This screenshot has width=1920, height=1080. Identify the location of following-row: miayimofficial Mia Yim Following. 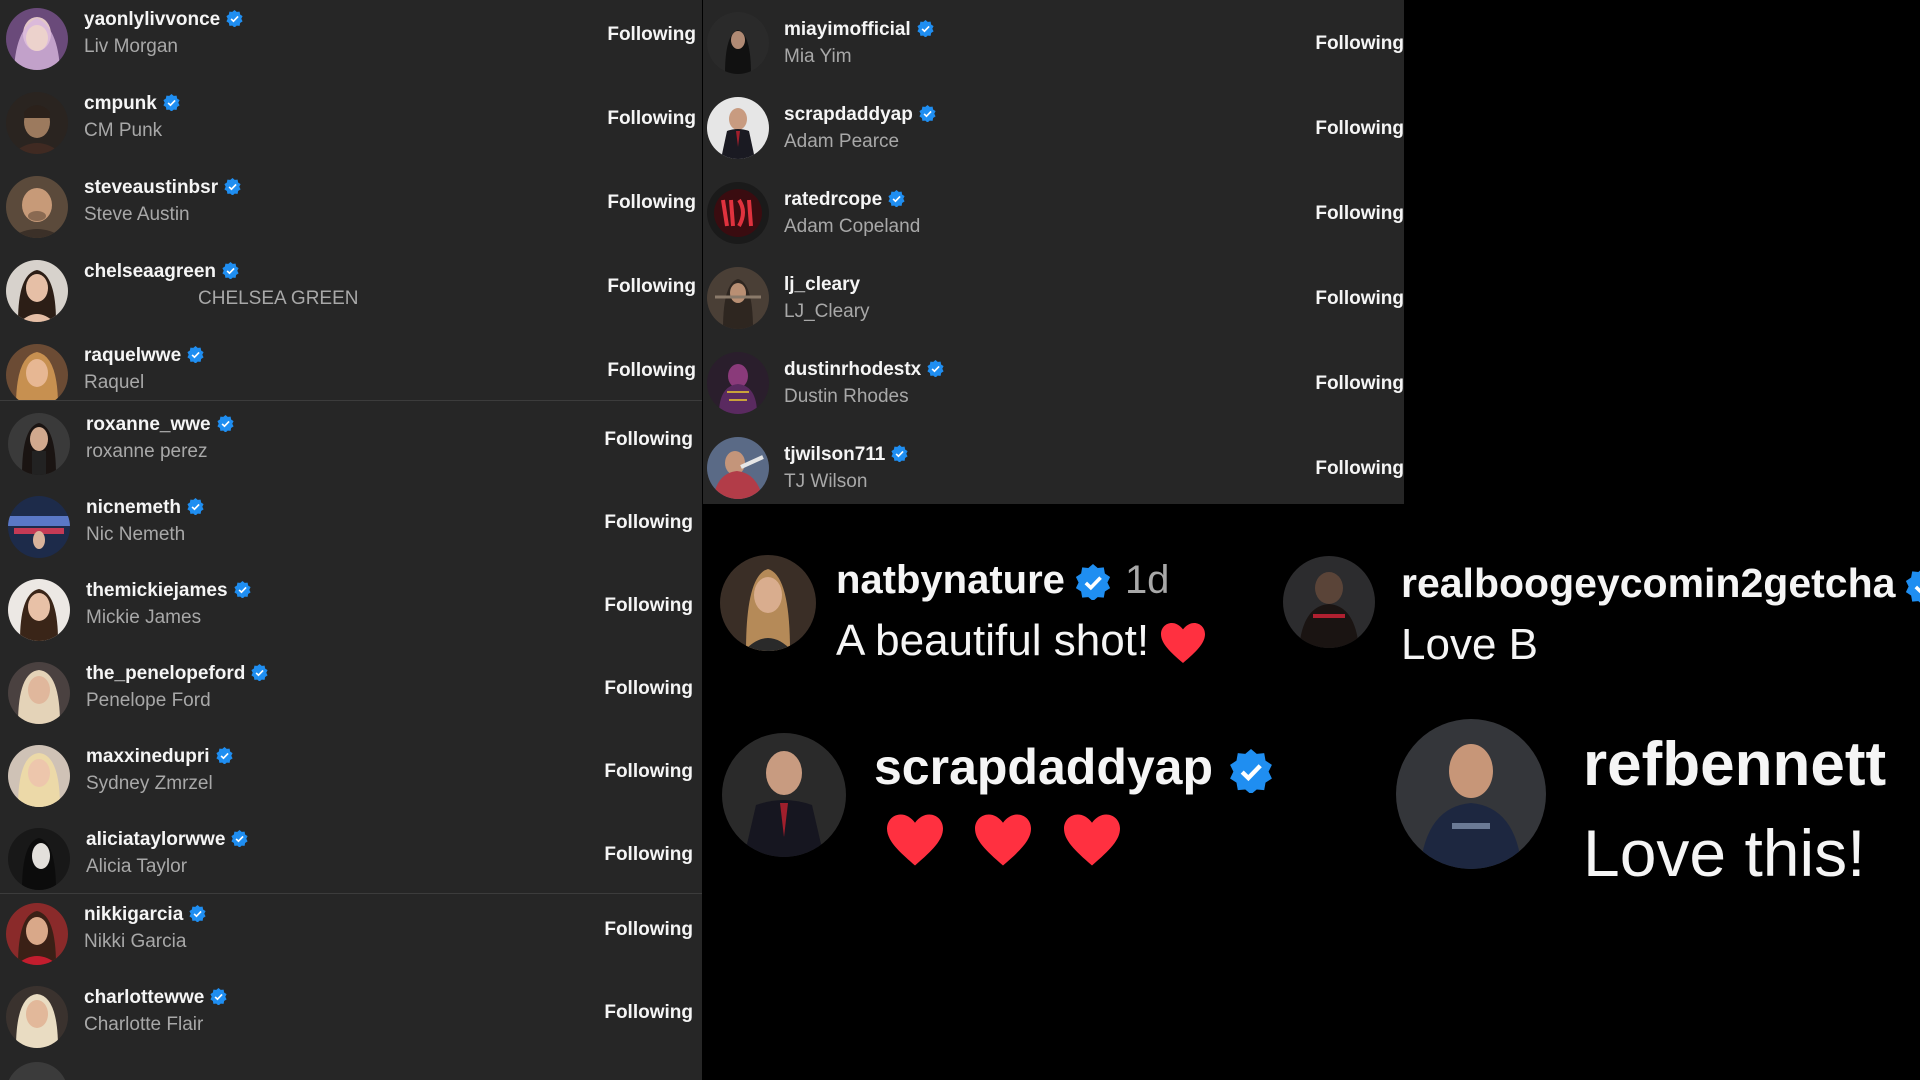
(1053, 42).